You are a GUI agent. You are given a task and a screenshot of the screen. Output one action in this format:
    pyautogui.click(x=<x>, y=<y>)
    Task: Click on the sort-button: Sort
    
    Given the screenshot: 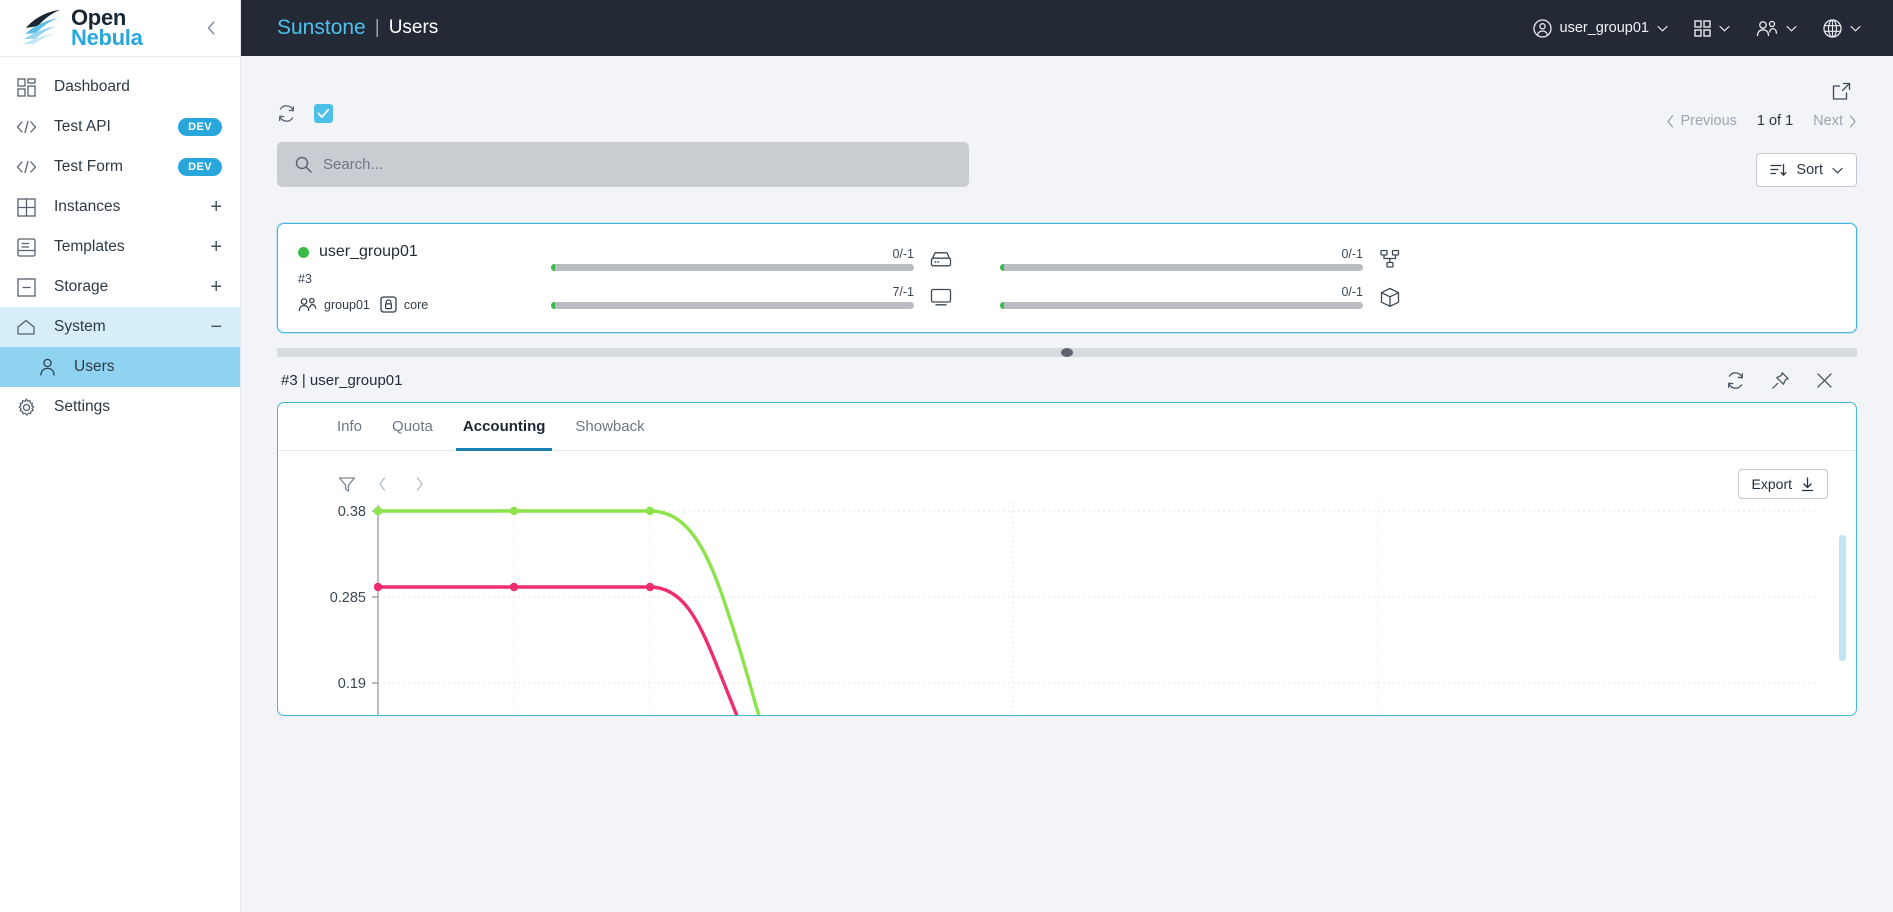 What is the action you would take?
    pyautogui.click(x=1806, y=170)
    